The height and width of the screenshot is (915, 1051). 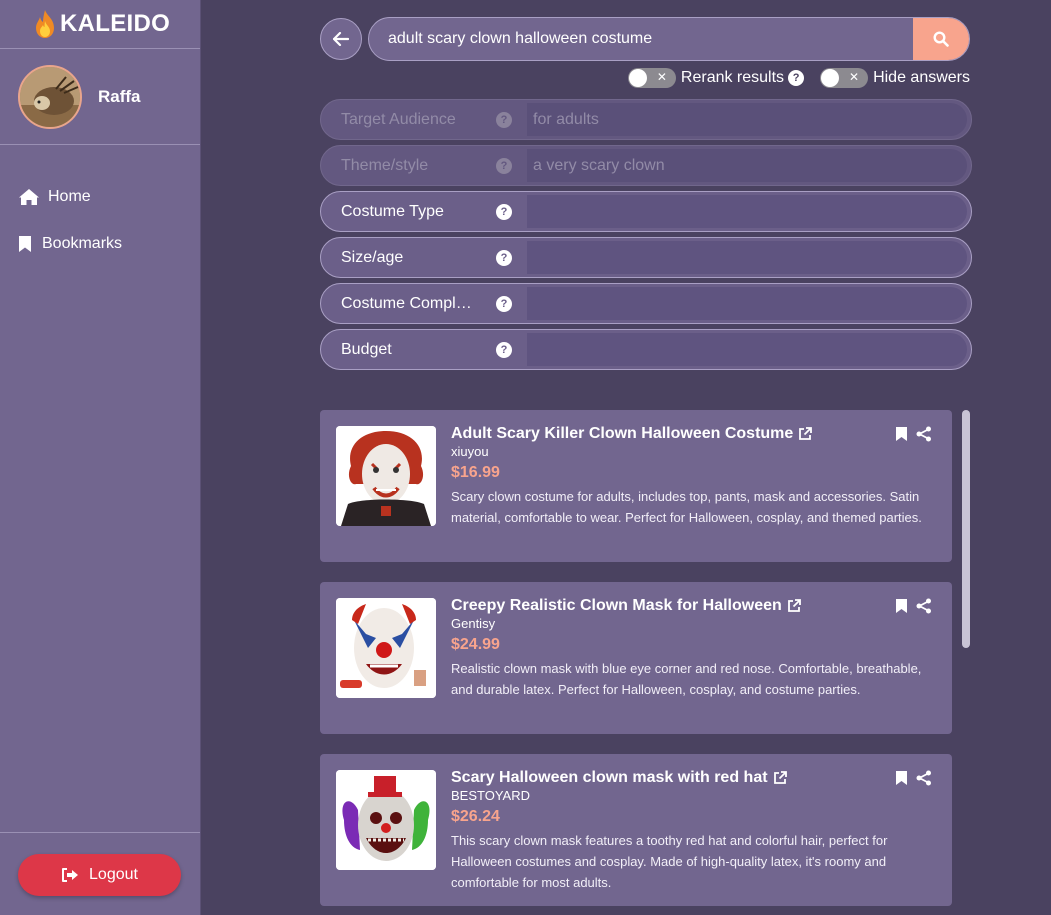 I want to click on filter-label: Target Audience, so click(x=398, y=119).